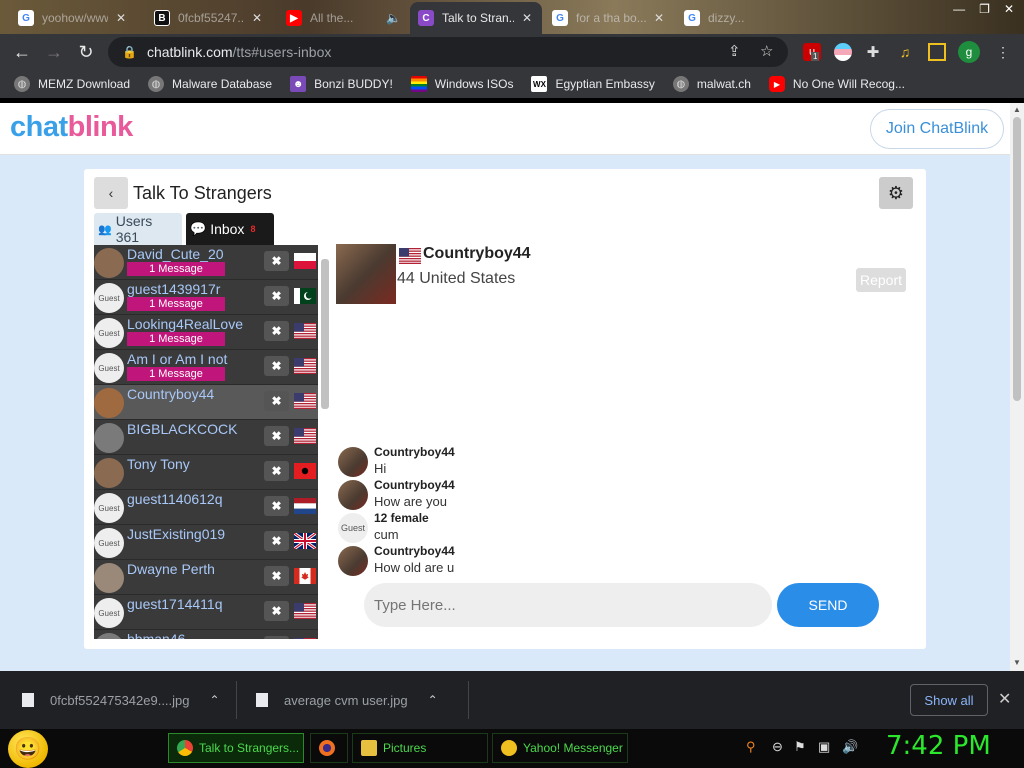 This screenshot has height=768, width=1024. I want to click on trans-flag-extension-icon, so click(843, 52).